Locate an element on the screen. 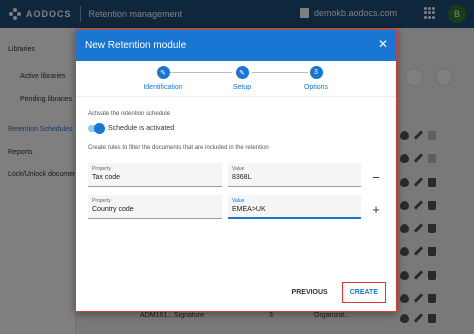 This screenshot has width=474, height=334. step-setup: ✎ Setup is located at coordinates (242, 78).